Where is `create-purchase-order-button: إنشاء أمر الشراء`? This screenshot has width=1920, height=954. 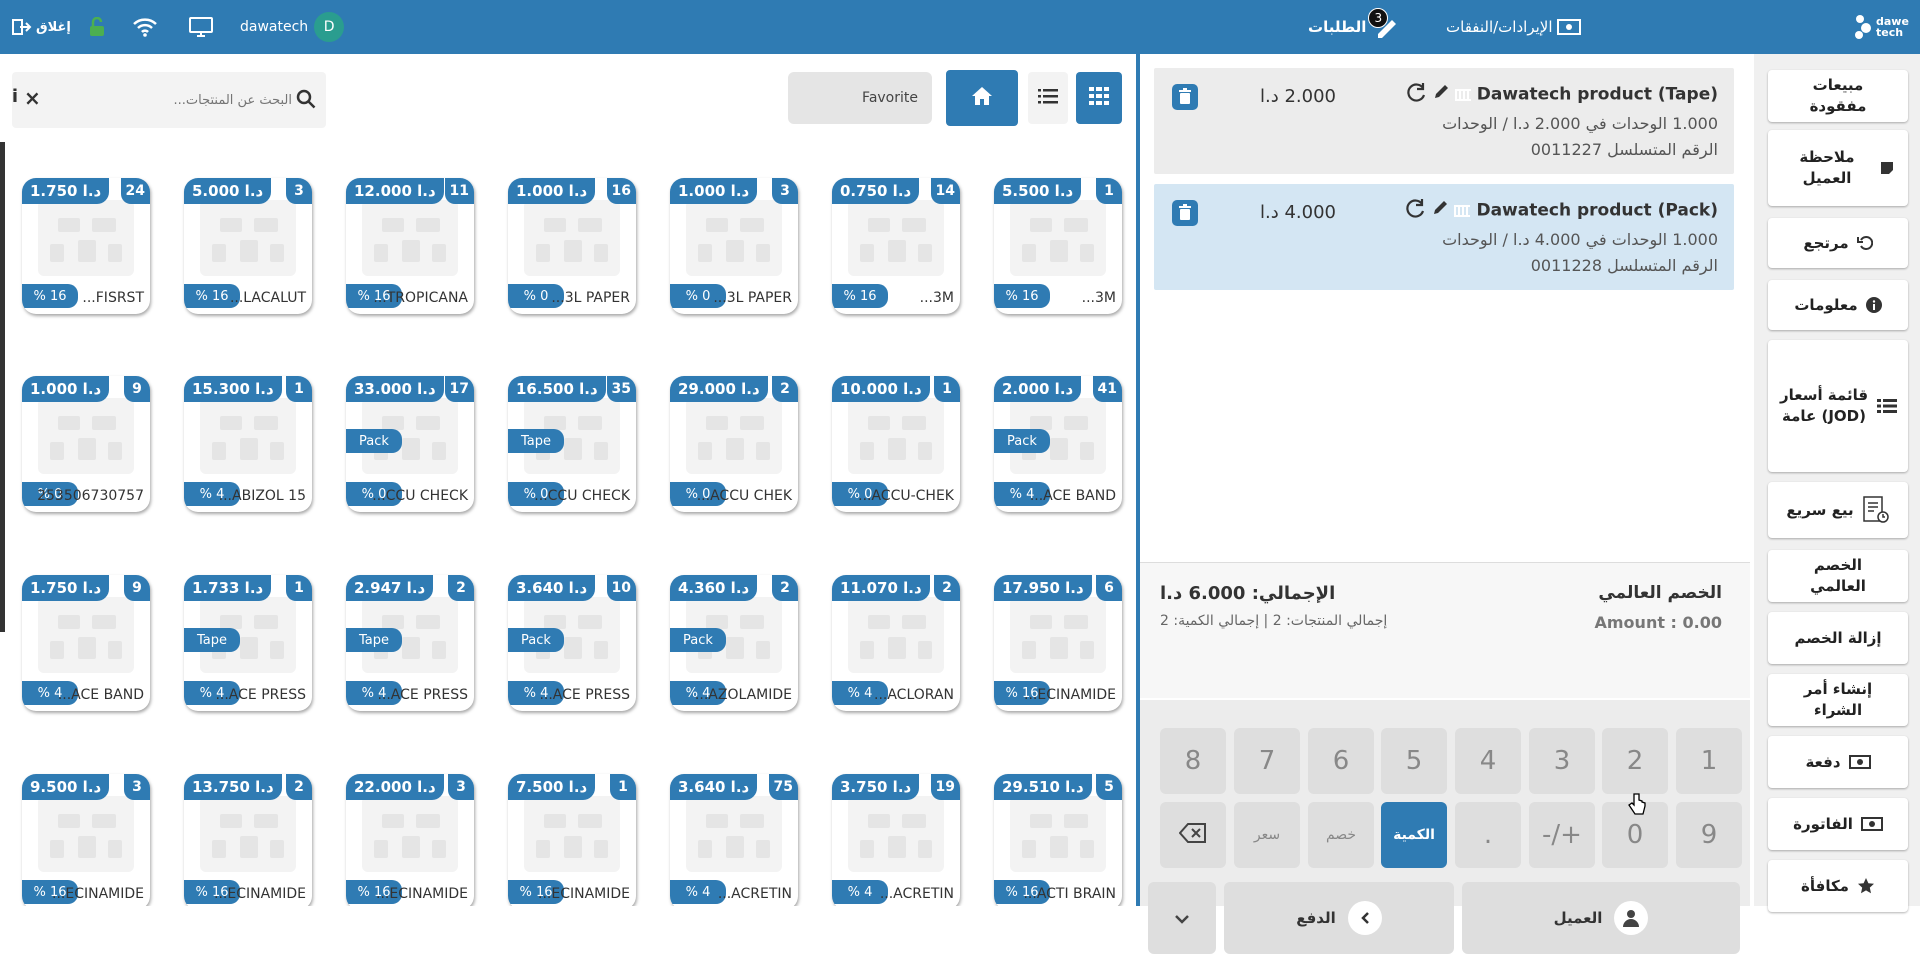 create-purchase-order-button: إنشاء أمر الشراء is located at coordinates (1838, 700).